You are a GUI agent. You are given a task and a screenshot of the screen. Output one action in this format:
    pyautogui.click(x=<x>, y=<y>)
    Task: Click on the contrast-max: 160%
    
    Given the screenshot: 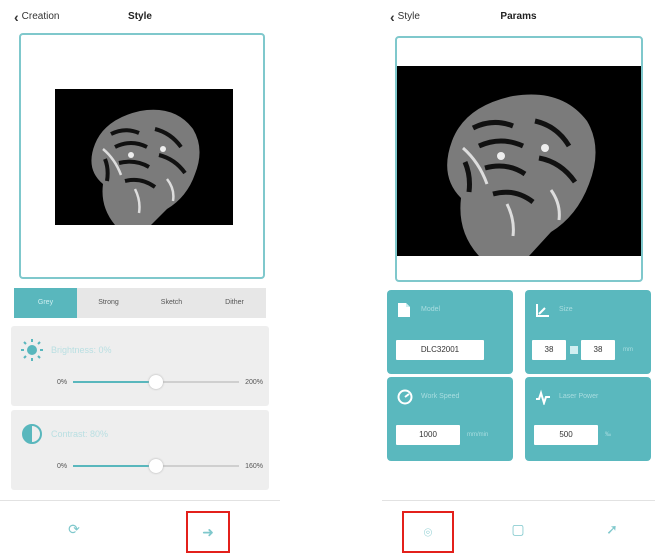 What is the action you would take?
    pyautogui.click(x=254, y=466)
    